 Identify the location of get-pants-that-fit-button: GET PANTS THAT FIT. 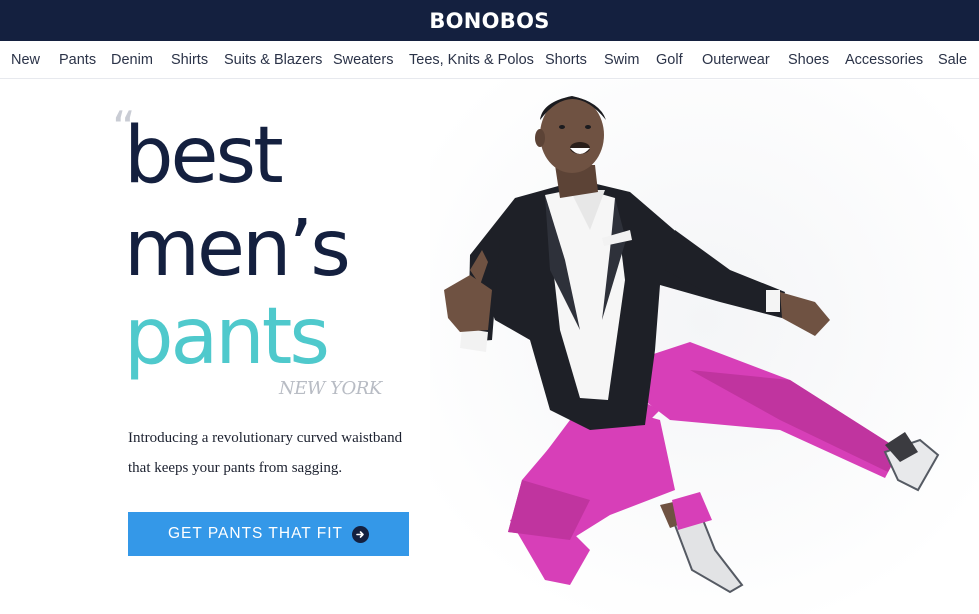
(268, 534).